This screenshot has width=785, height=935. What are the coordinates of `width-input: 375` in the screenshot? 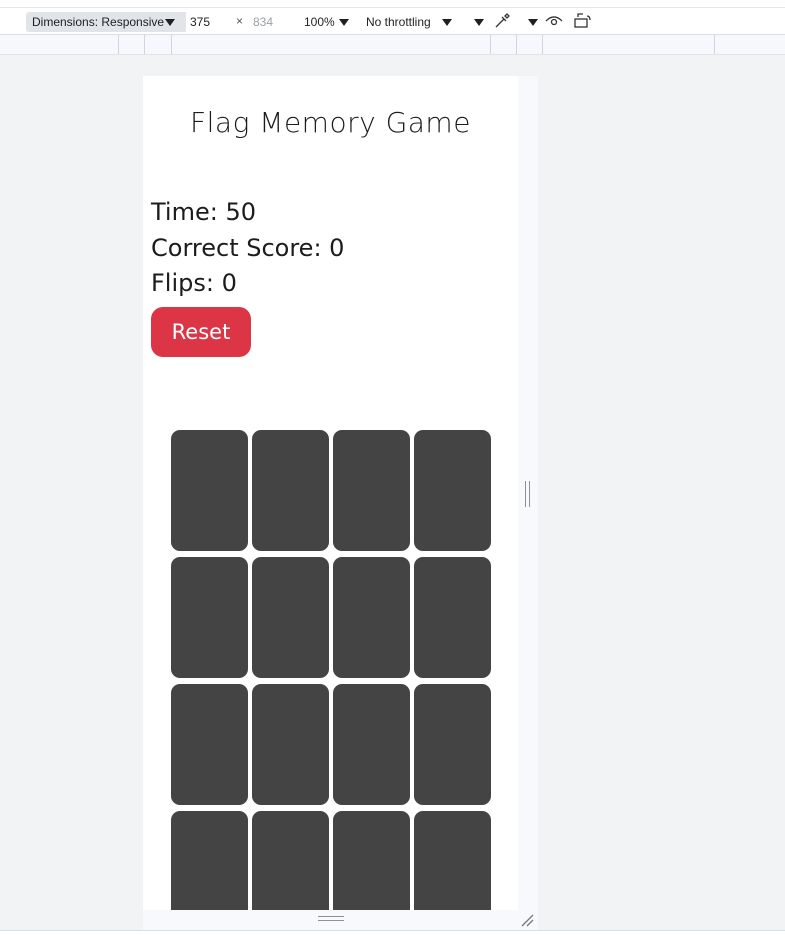 It's located at (208, 22).